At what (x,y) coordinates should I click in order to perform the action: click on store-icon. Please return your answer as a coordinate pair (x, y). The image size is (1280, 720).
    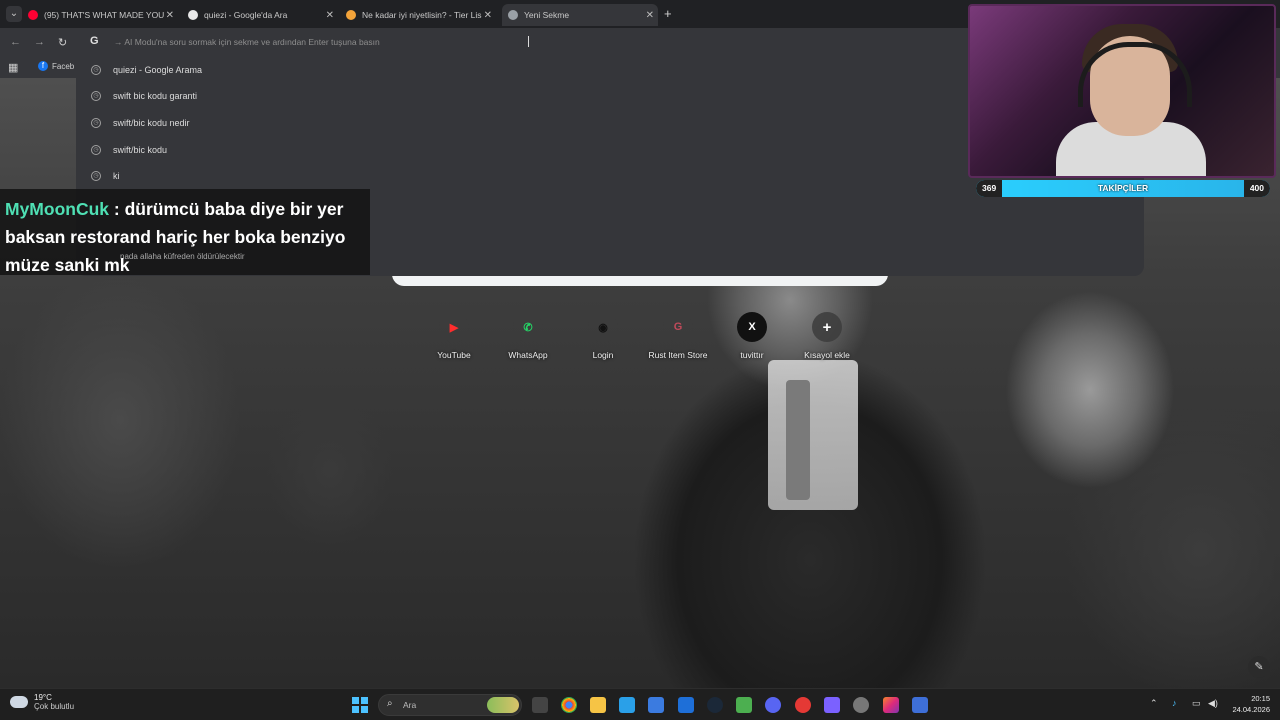
    Looking at the image, I should click on (656, 705).